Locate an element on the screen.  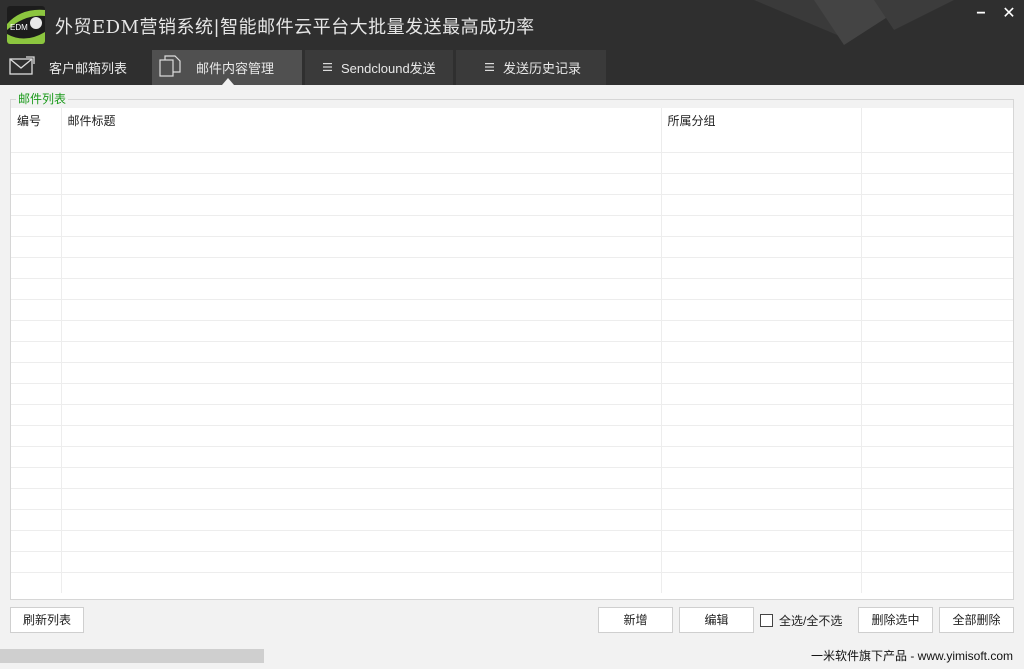
delete-all-button: 全部删除 is located at coordinates (976, 620).